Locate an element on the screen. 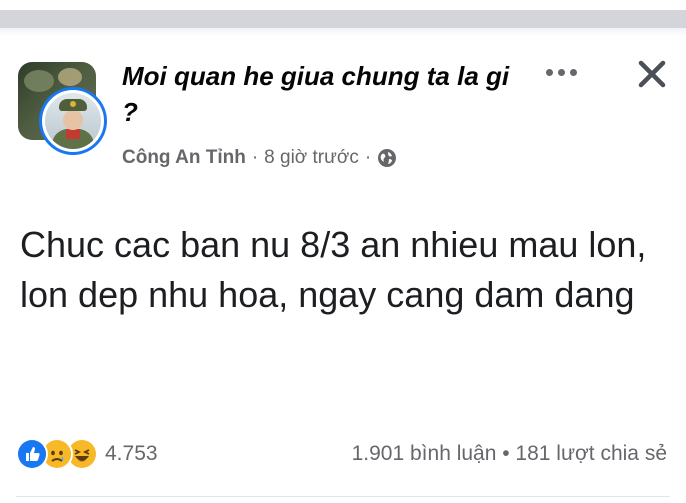 Image resolution: width=686 pixels, height=503 pixels. group-avatar is located at coordinates (63, 107).